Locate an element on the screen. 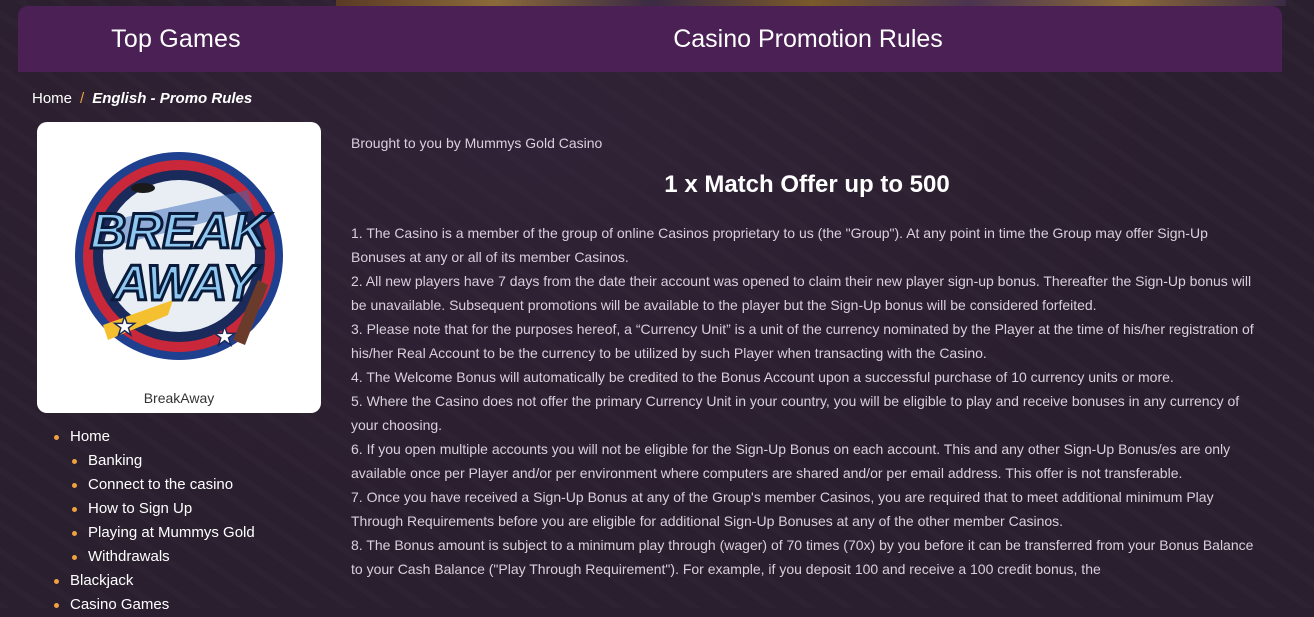 The image size is (1314, 617). logo-text-break: BREAK is located at coordinates (181, 231).